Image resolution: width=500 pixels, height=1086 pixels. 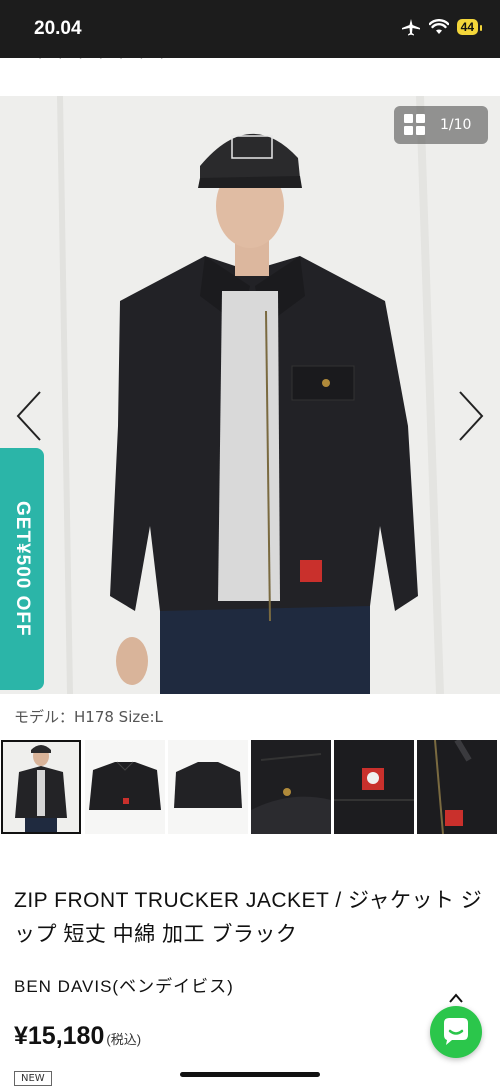 I want to click on new-badge: NEW, so click(x=33, y=1078).